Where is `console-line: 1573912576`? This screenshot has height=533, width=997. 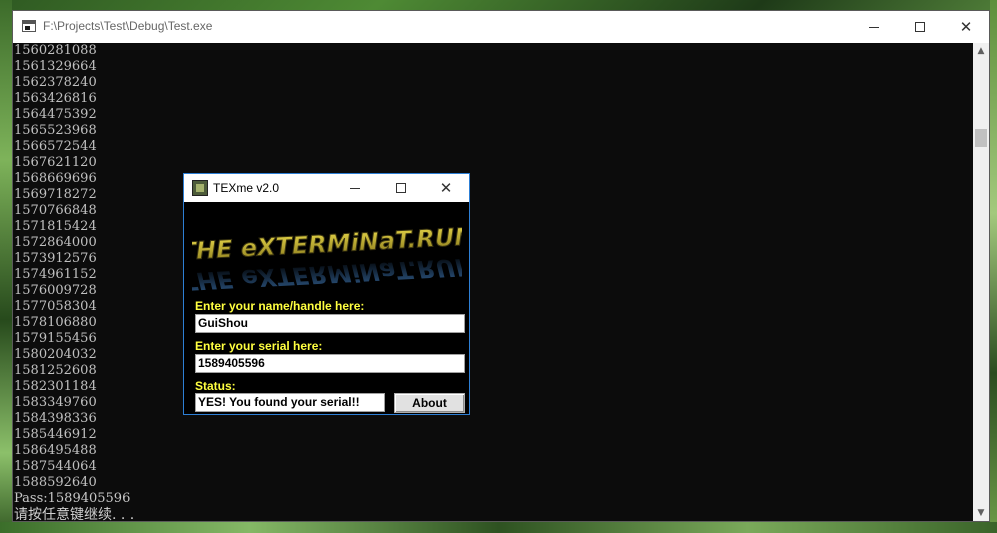 console-line: 1573912576 is located at coordinates (55, 258).